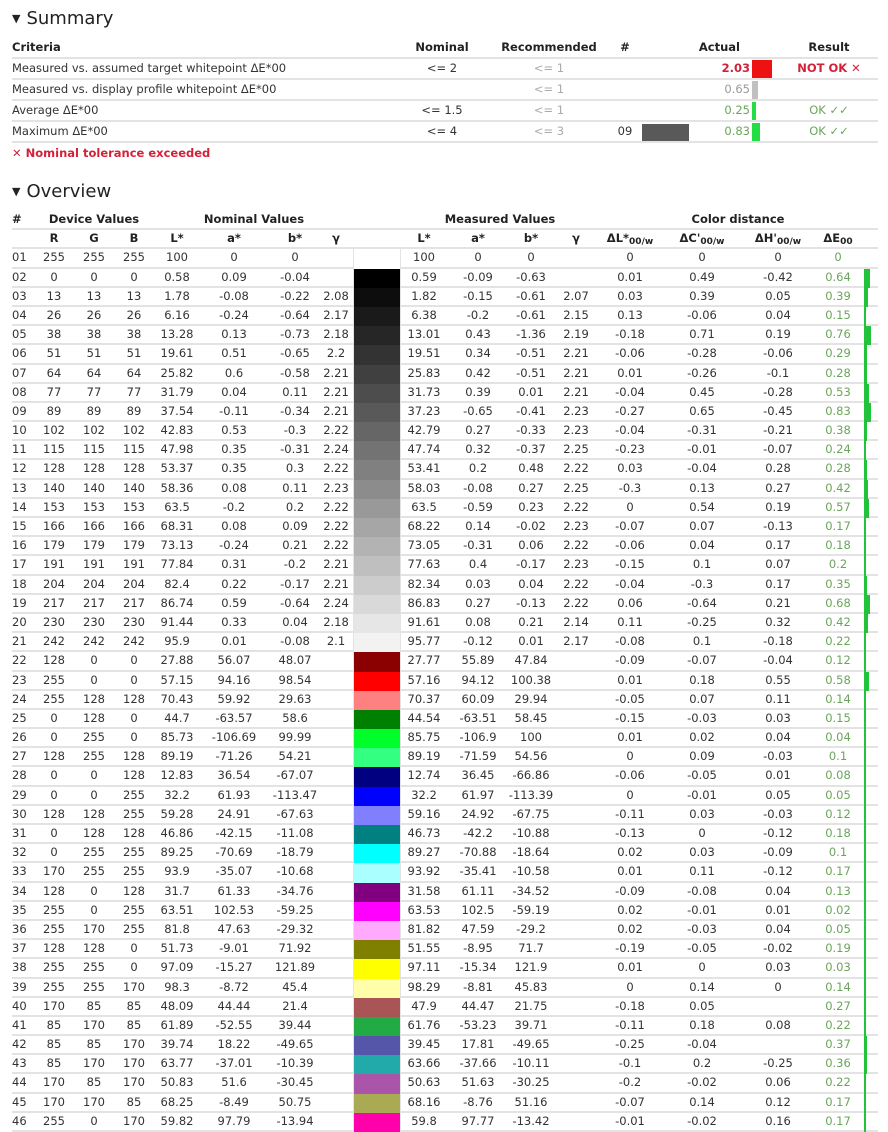  Describe the element at coordinates (838, 430) in the screenshot. I see `delta-e: 0.38` at that location.